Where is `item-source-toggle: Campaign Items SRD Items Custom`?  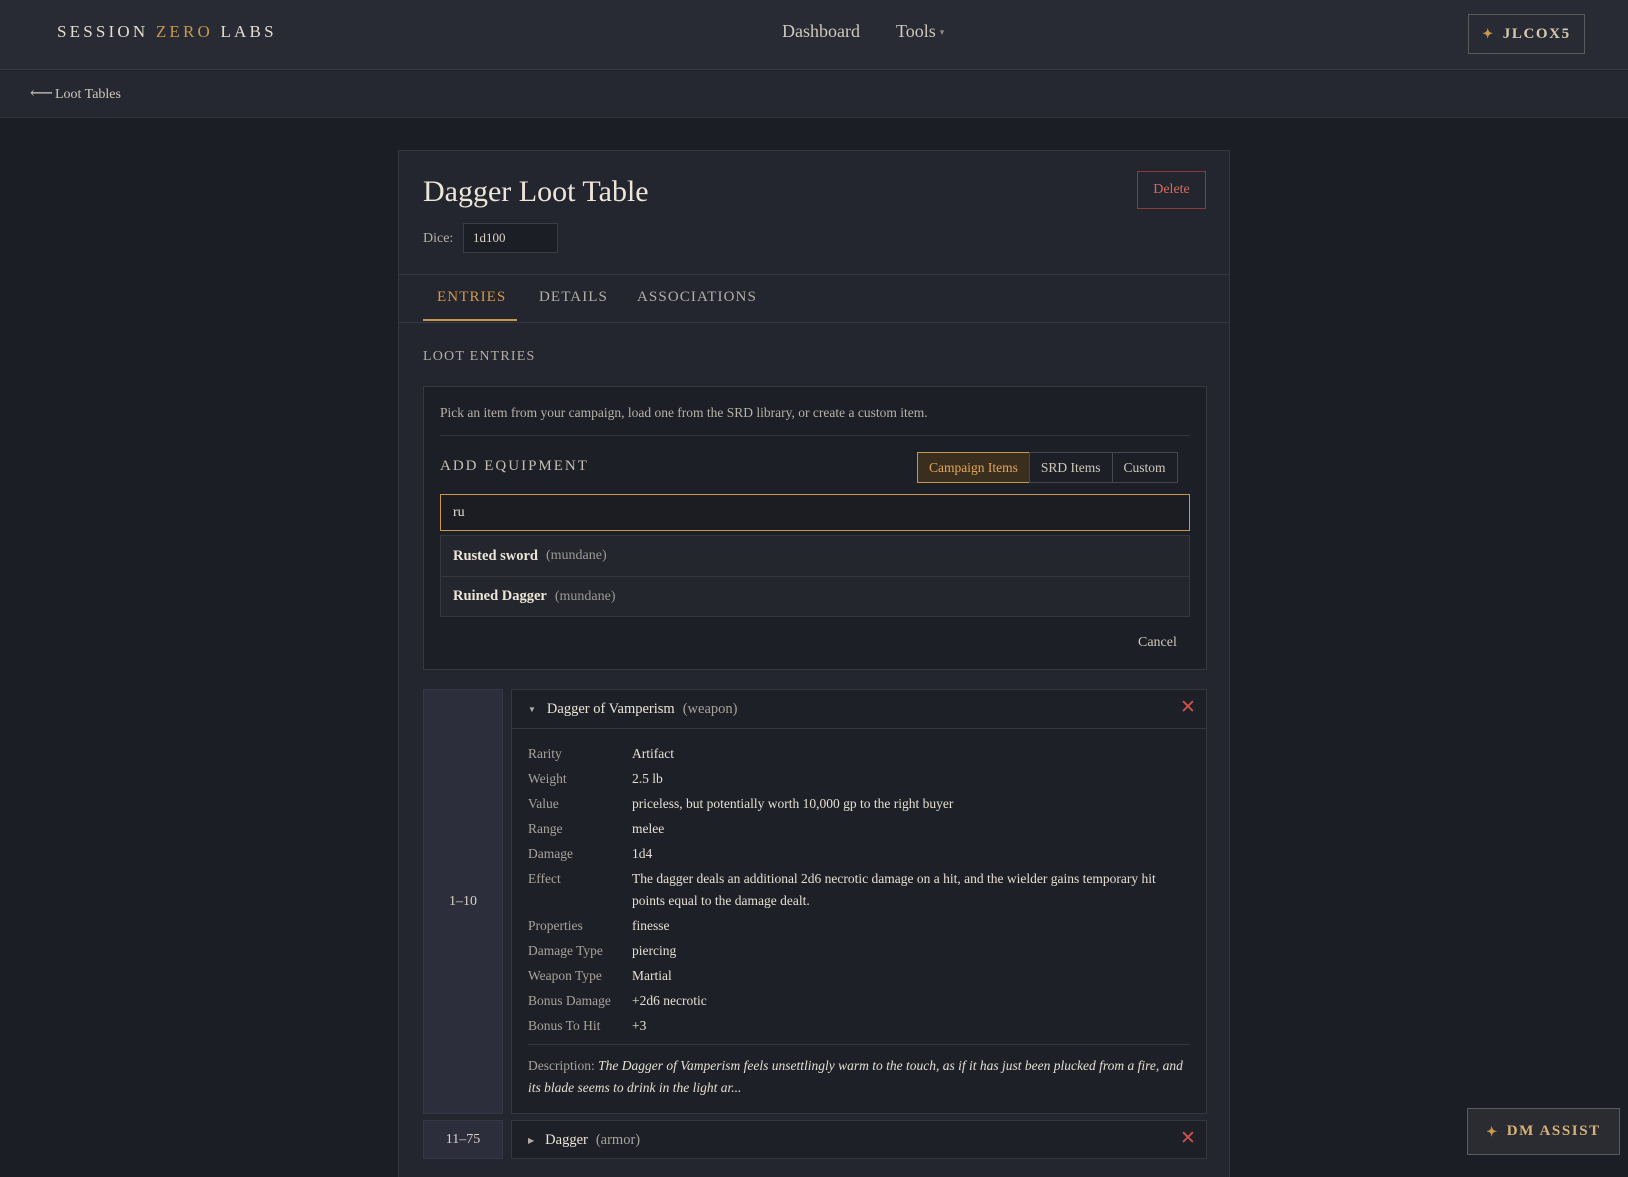 item-source-toggle: Campaign Items SRD Items Custom is located at coordinates (1047, 467).